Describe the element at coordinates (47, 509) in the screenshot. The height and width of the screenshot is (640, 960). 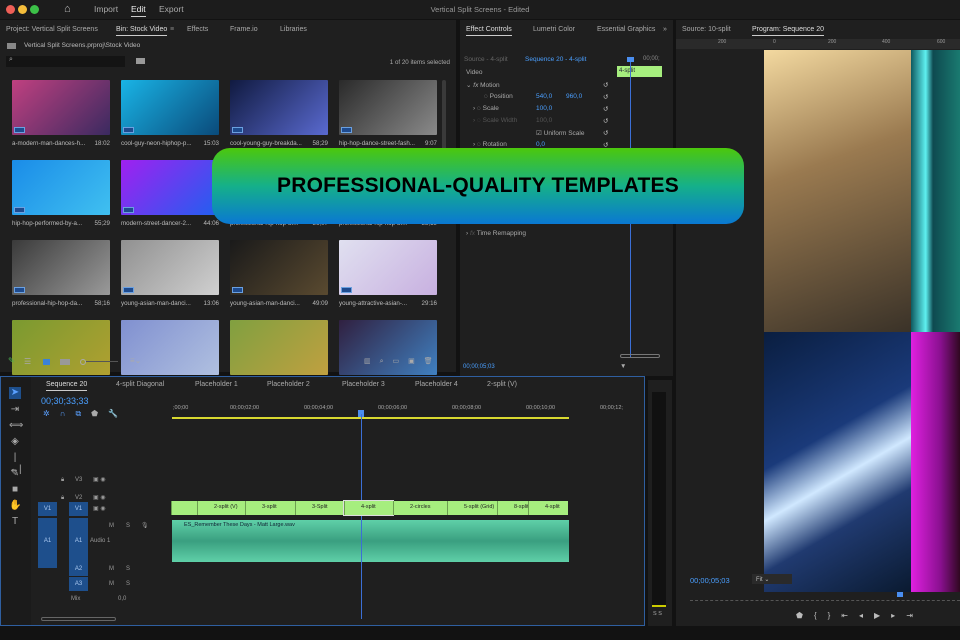
I see `source-patch-v1: V1` at that location.